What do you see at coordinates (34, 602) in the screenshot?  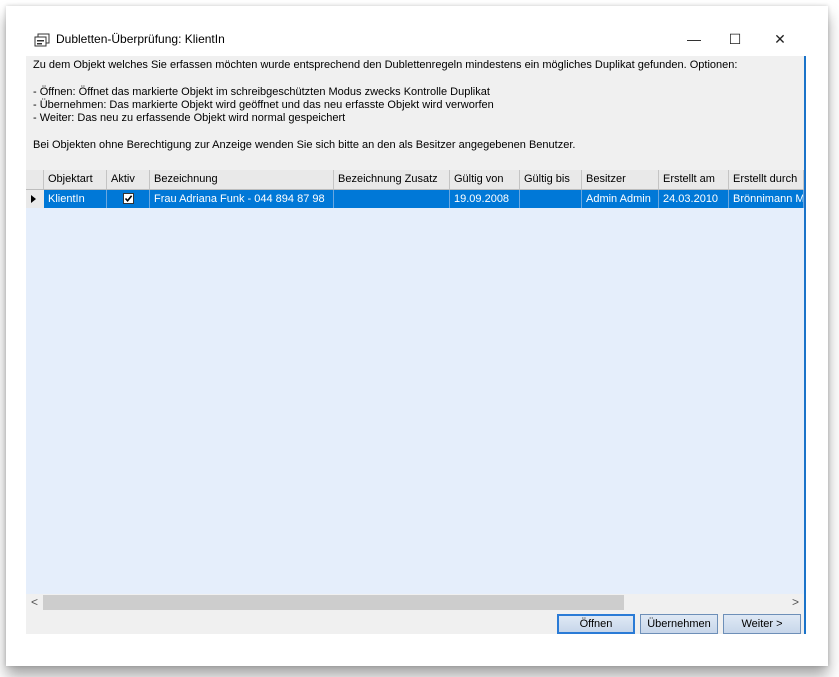 I see `scroll-left-arrow-icon: <` at bounding box center [34, 602].